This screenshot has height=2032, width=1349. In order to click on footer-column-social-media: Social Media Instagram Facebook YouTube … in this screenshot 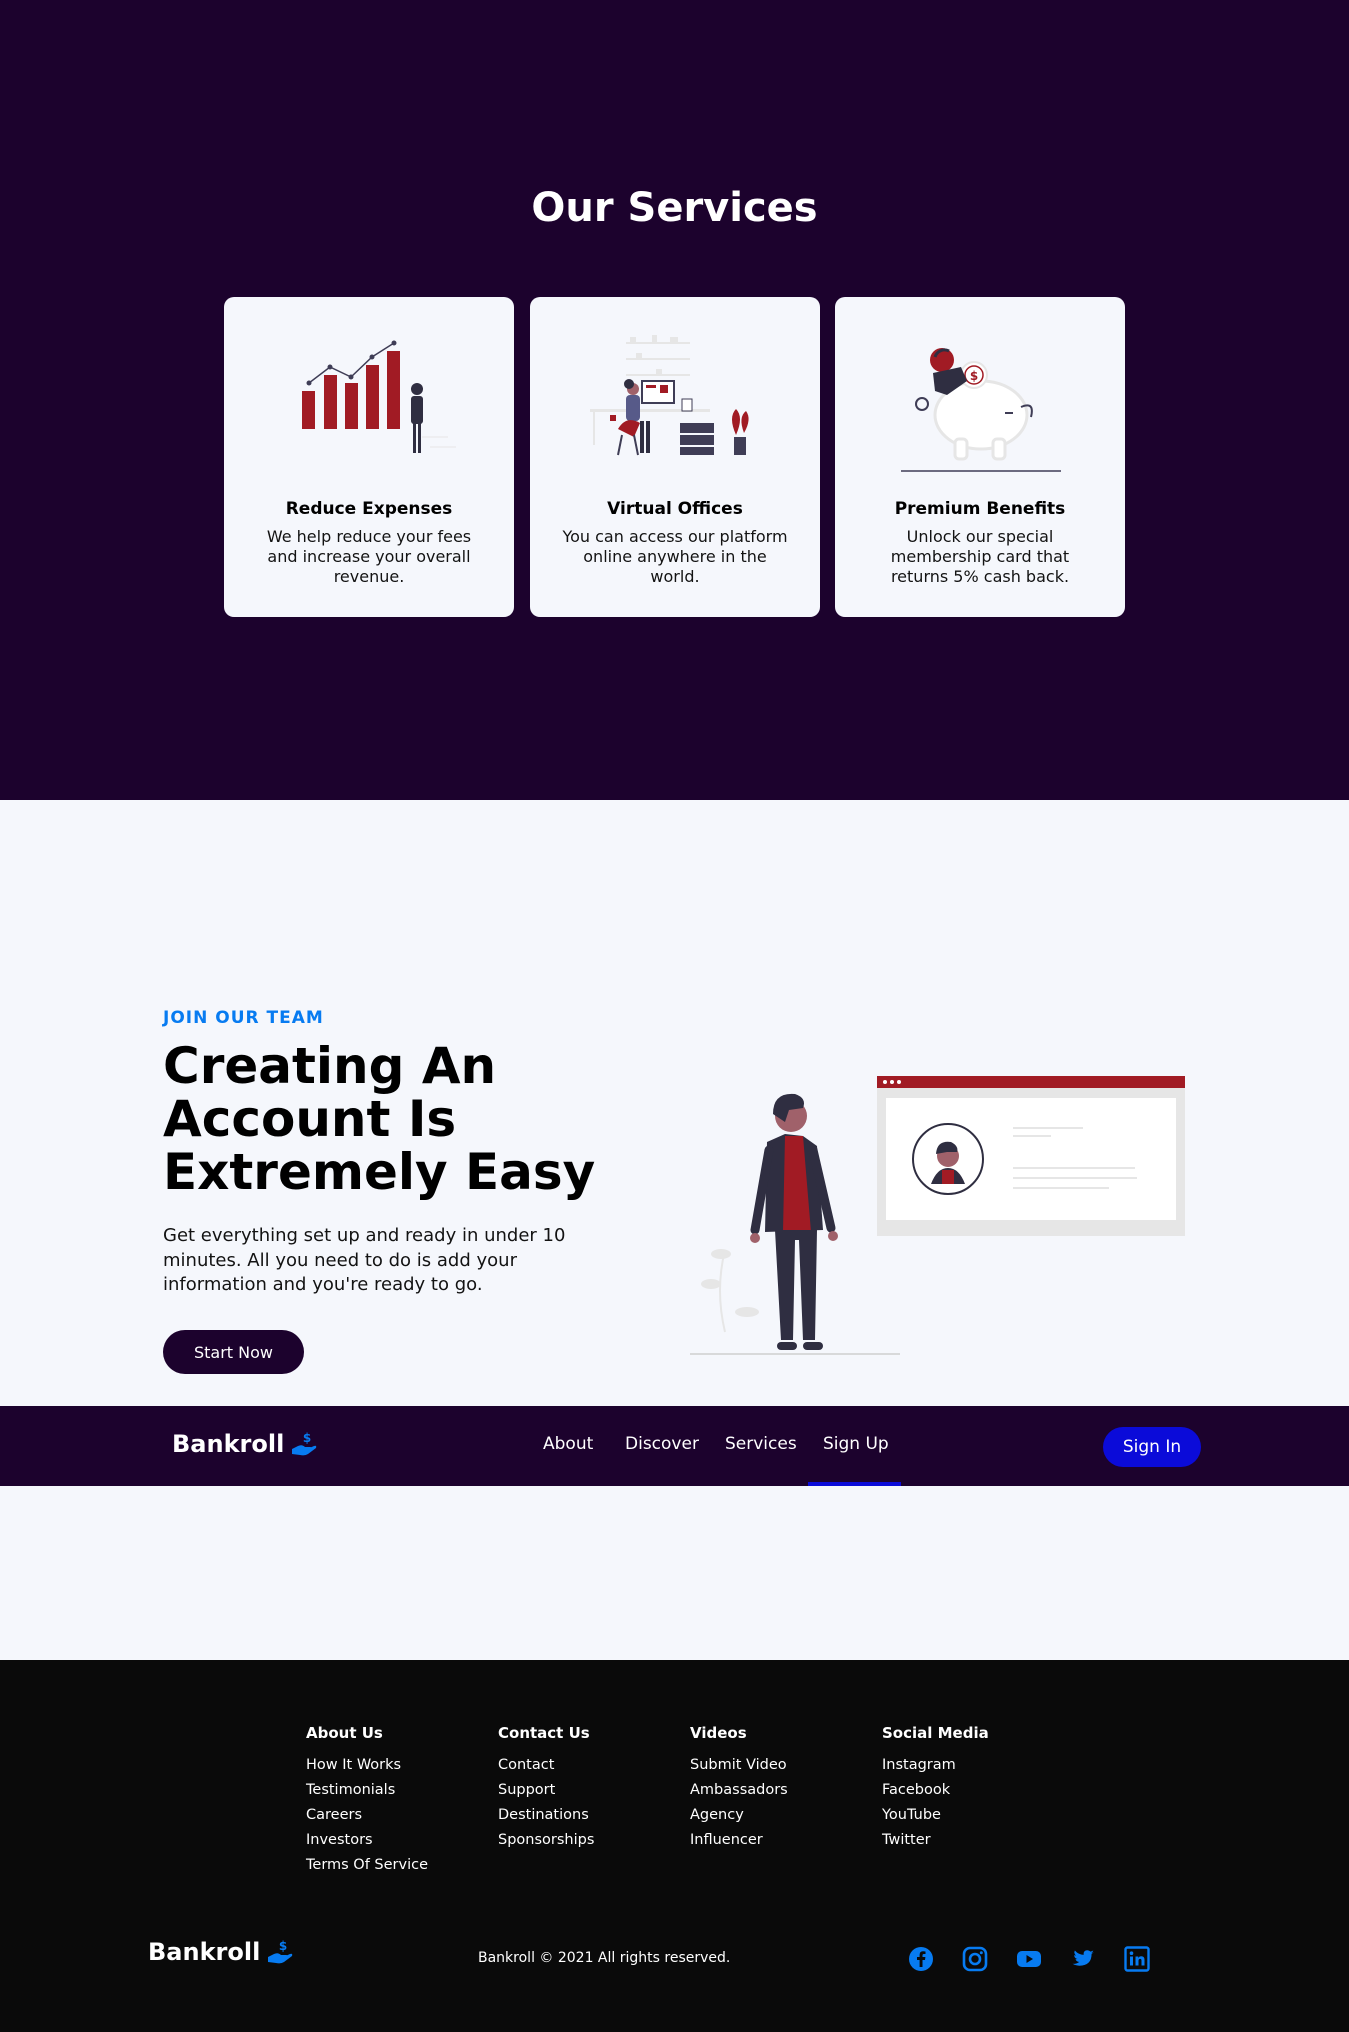, I will do `click(967, 1788)`.